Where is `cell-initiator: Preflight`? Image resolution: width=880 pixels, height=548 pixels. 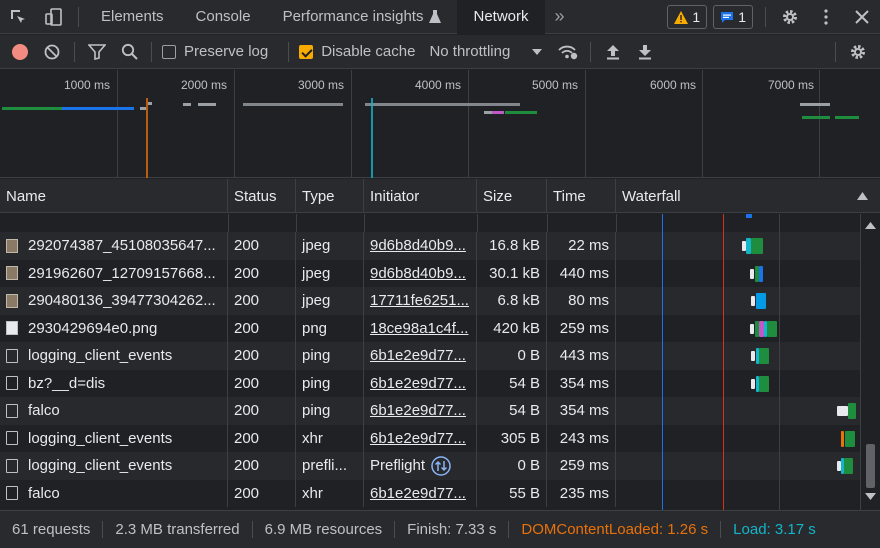
cell-initiator: Preflight is located at coordinates (420, 466).